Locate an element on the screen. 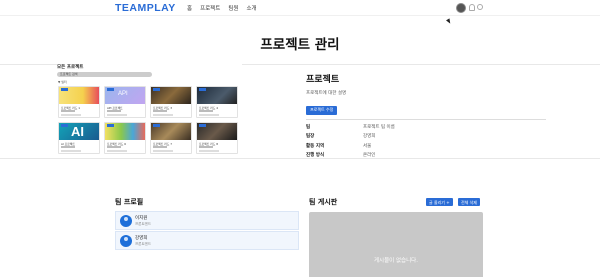 The width and height of the screenshot is (600, 277). nav-link-members: 팀원 is located at coordinates (233, 8).